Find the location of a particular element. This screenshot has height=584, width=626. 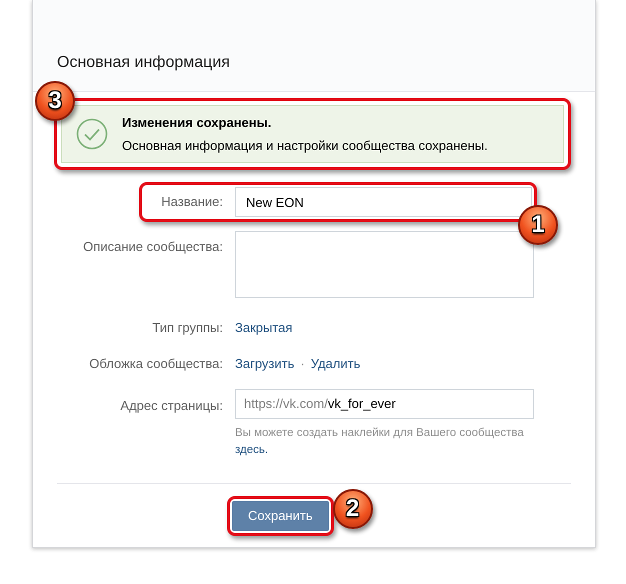

notice-title: Изменения сохранены. is located at coordinates (197, 123).